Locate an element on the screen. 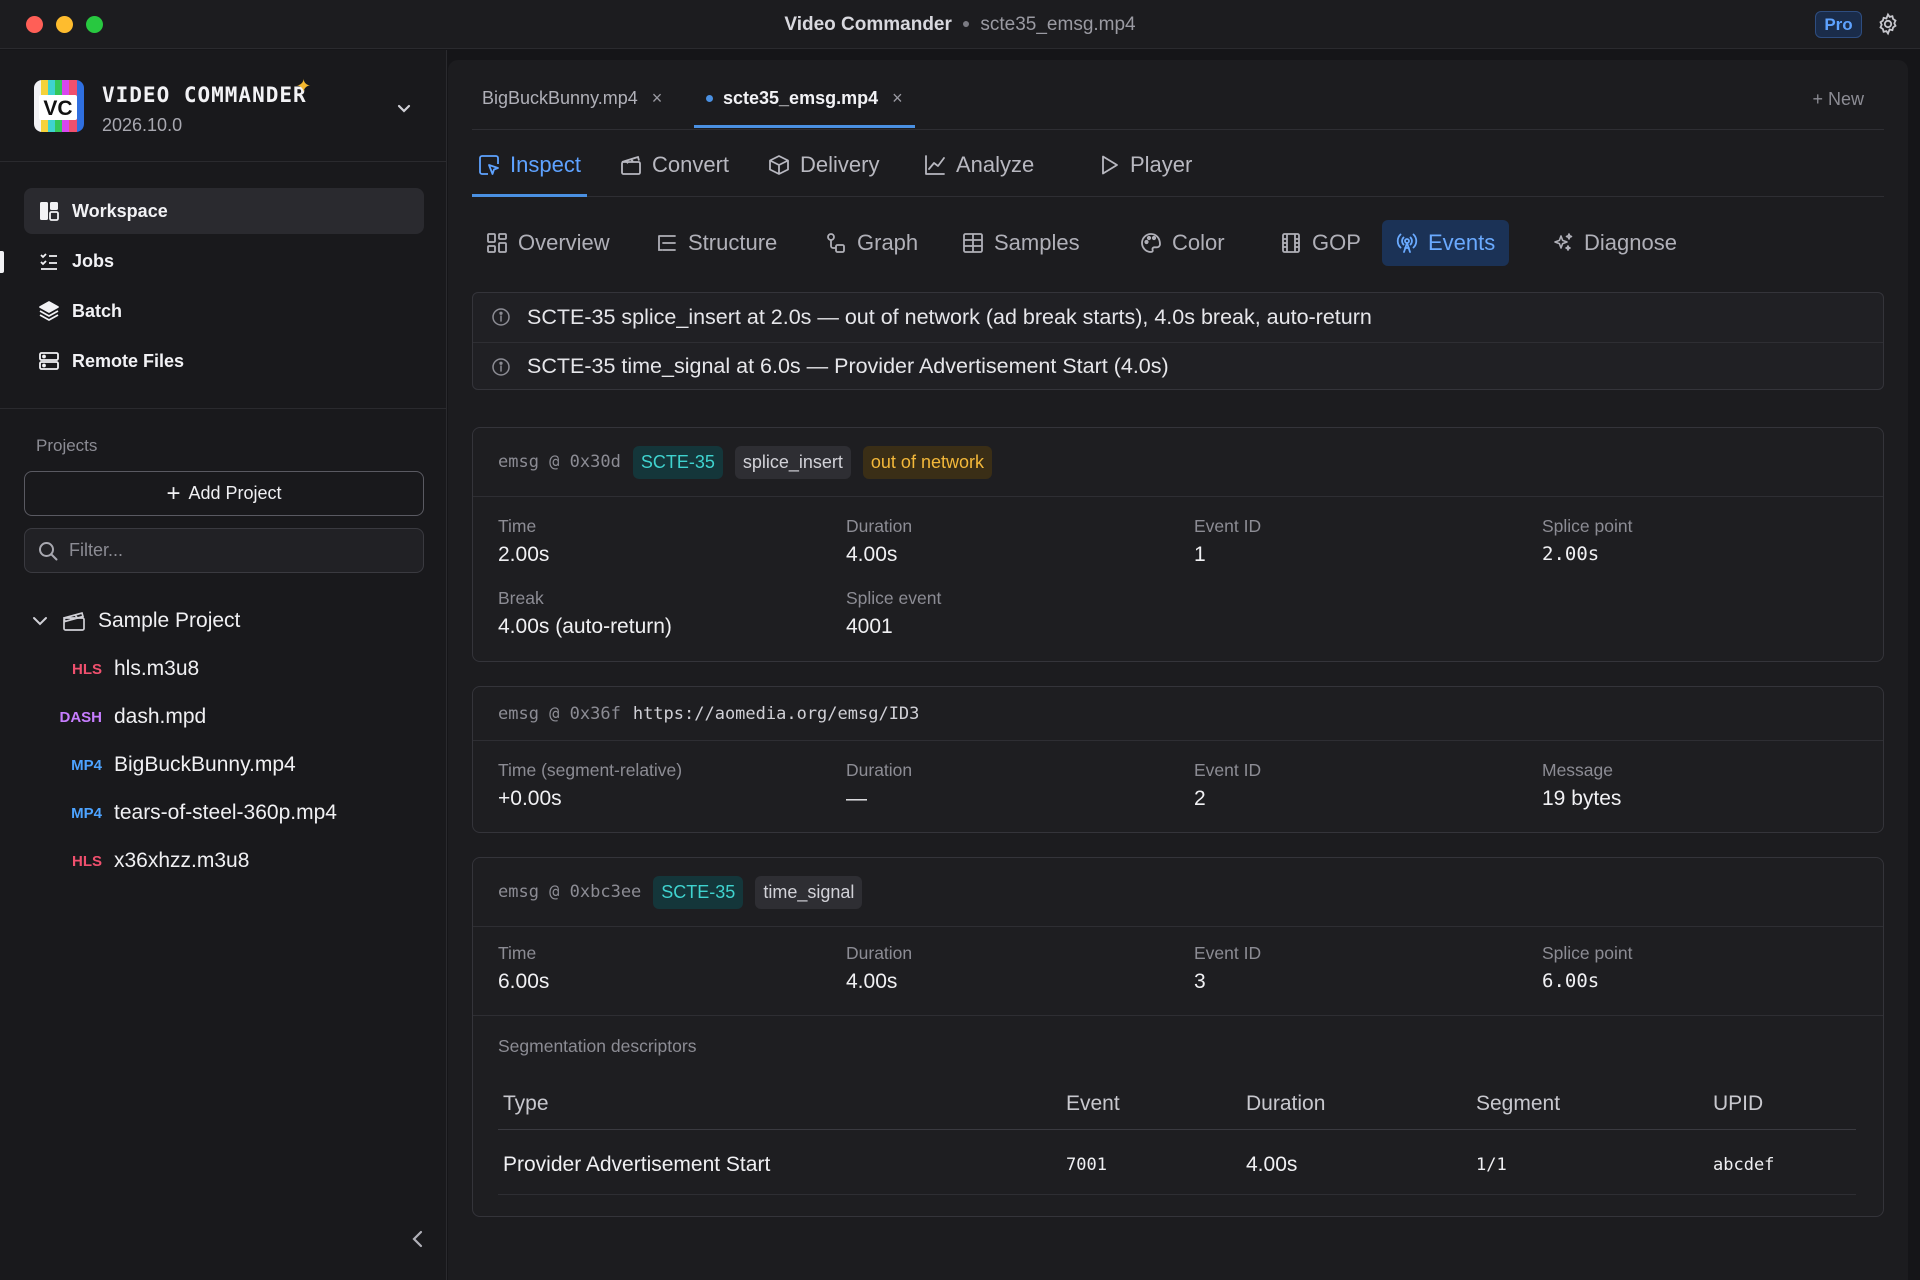  sidebar-item-remote-files: Remote Files is located at coordinates (224, 361).